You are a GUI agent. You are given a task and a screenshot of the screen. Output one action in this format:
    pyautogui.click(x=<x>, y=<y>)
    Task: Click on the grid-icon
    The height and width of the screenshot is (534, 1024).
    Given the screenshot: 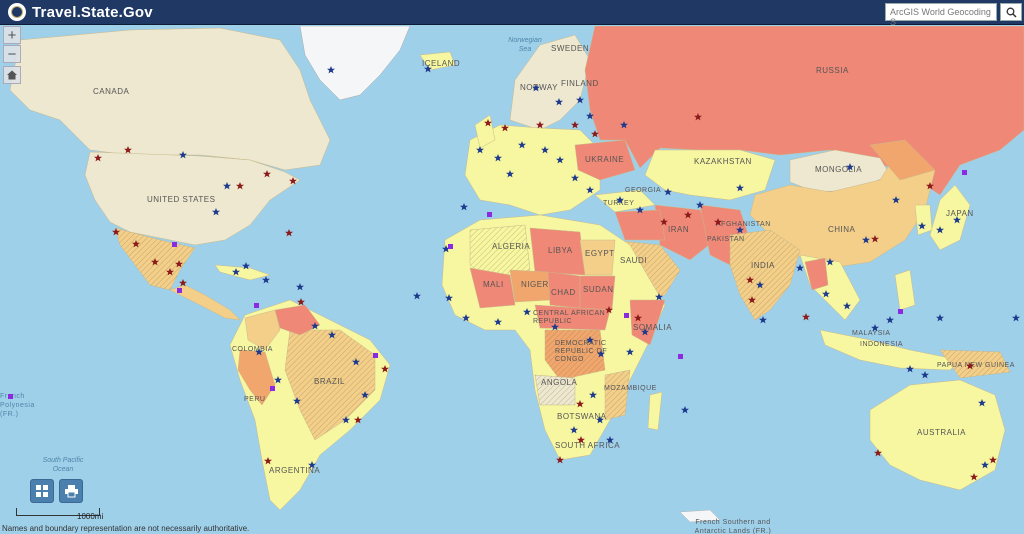 What is the action you would take?
    pyautogui.click(x=42, y=491)
    